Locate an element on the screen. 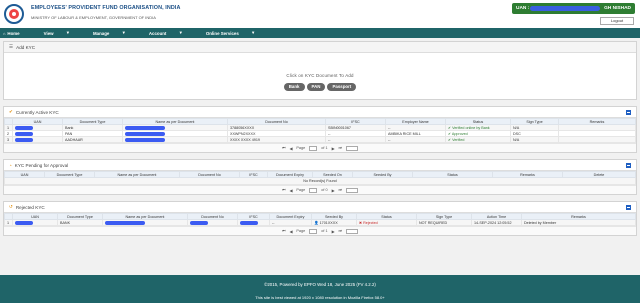 Image resolution: width=640 pixels, height=303 pixels. add-kyc-instruction: Click on KYC Document To Add is located at coordinates (320, 75).